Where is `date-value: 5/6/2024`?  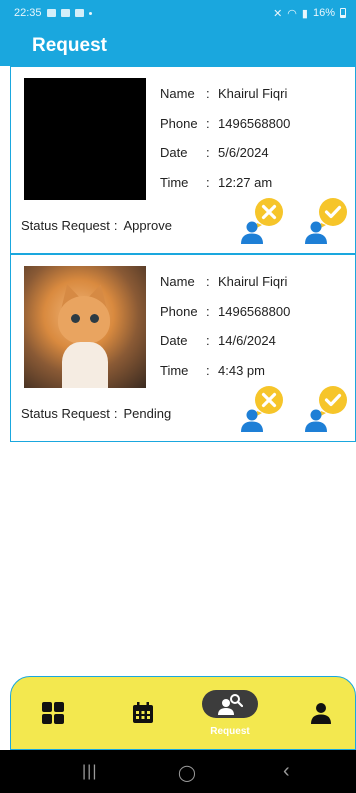 date-value: 5/6/2024 is located at coordinates (243, 153).